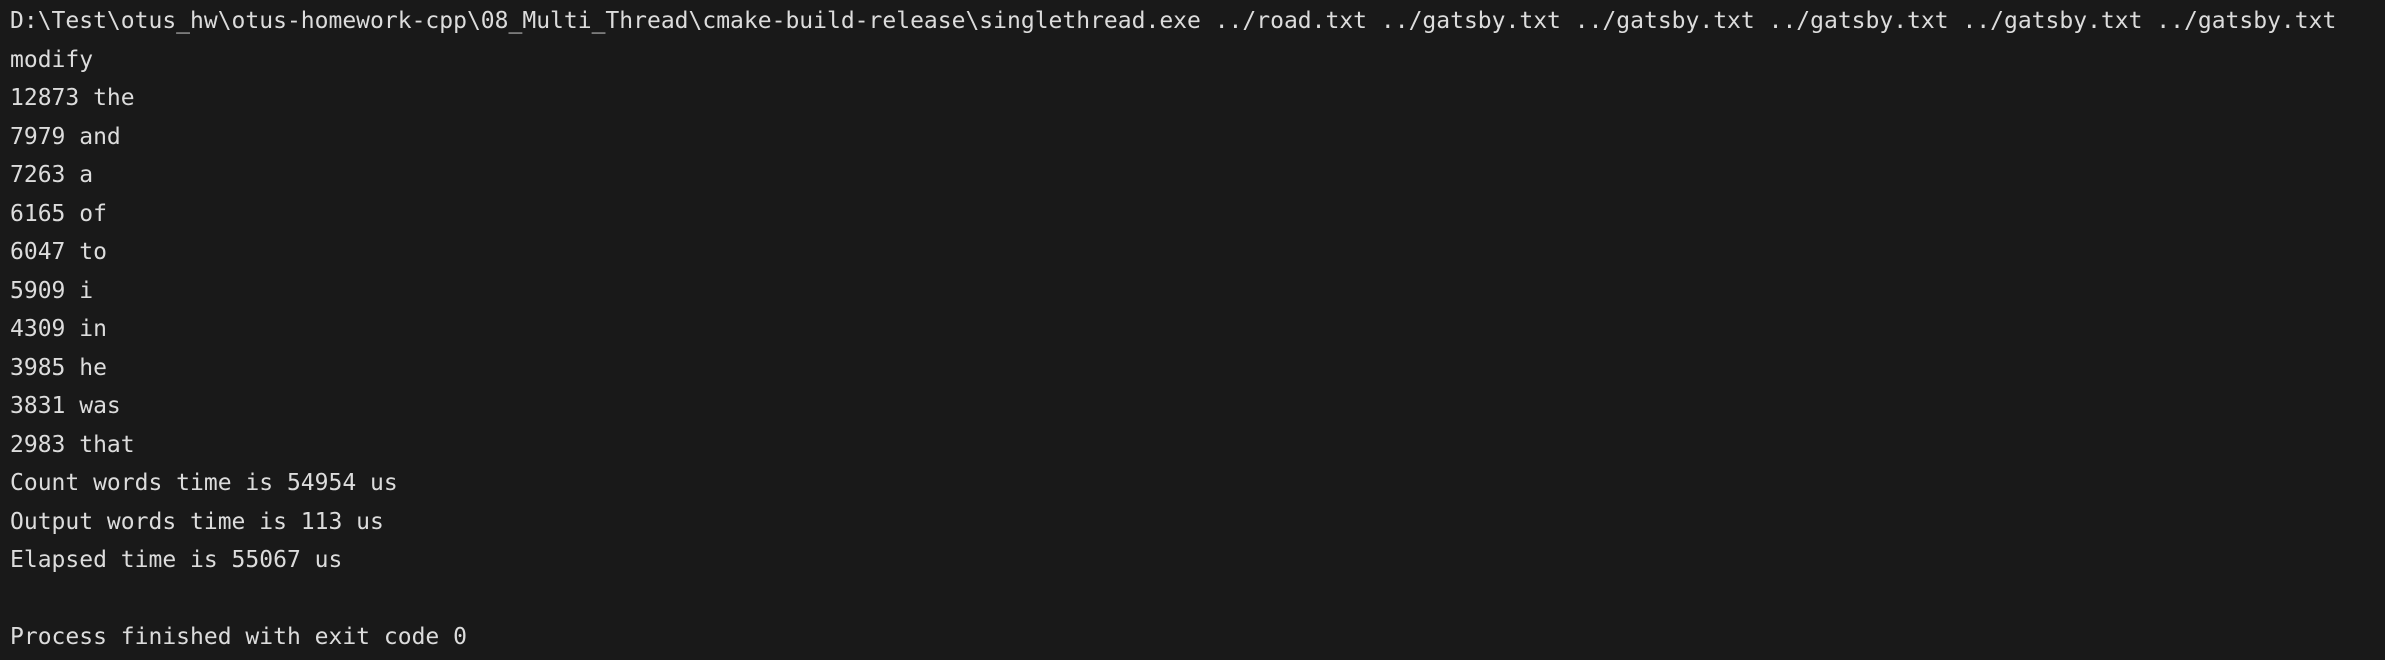  Describe the element at coordinates (58, 213) in the screenshot. I see `word-count-line: 6165 of` at that location.